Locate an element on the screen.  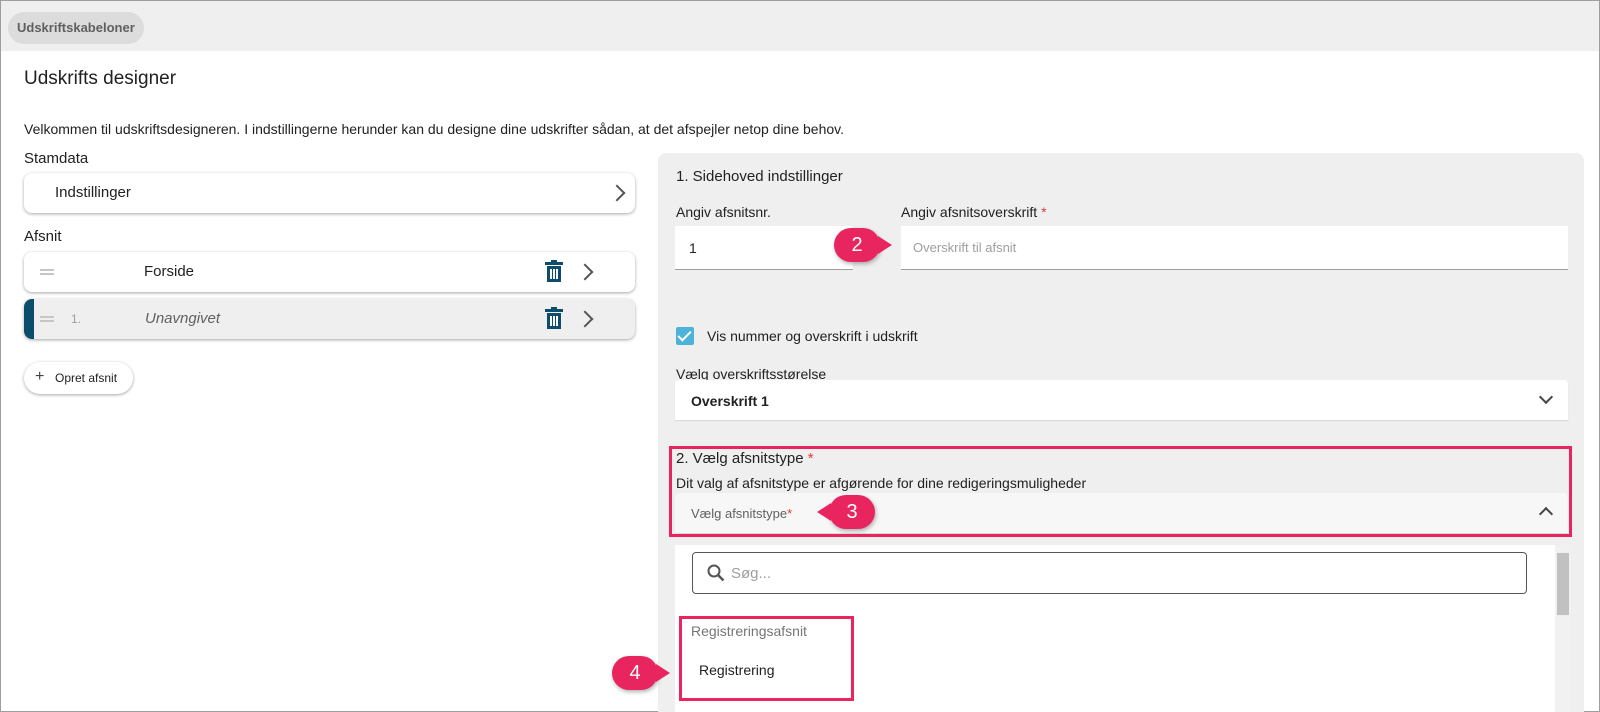
stamdata-label: Stamdata is located at coordinates (56, 158).